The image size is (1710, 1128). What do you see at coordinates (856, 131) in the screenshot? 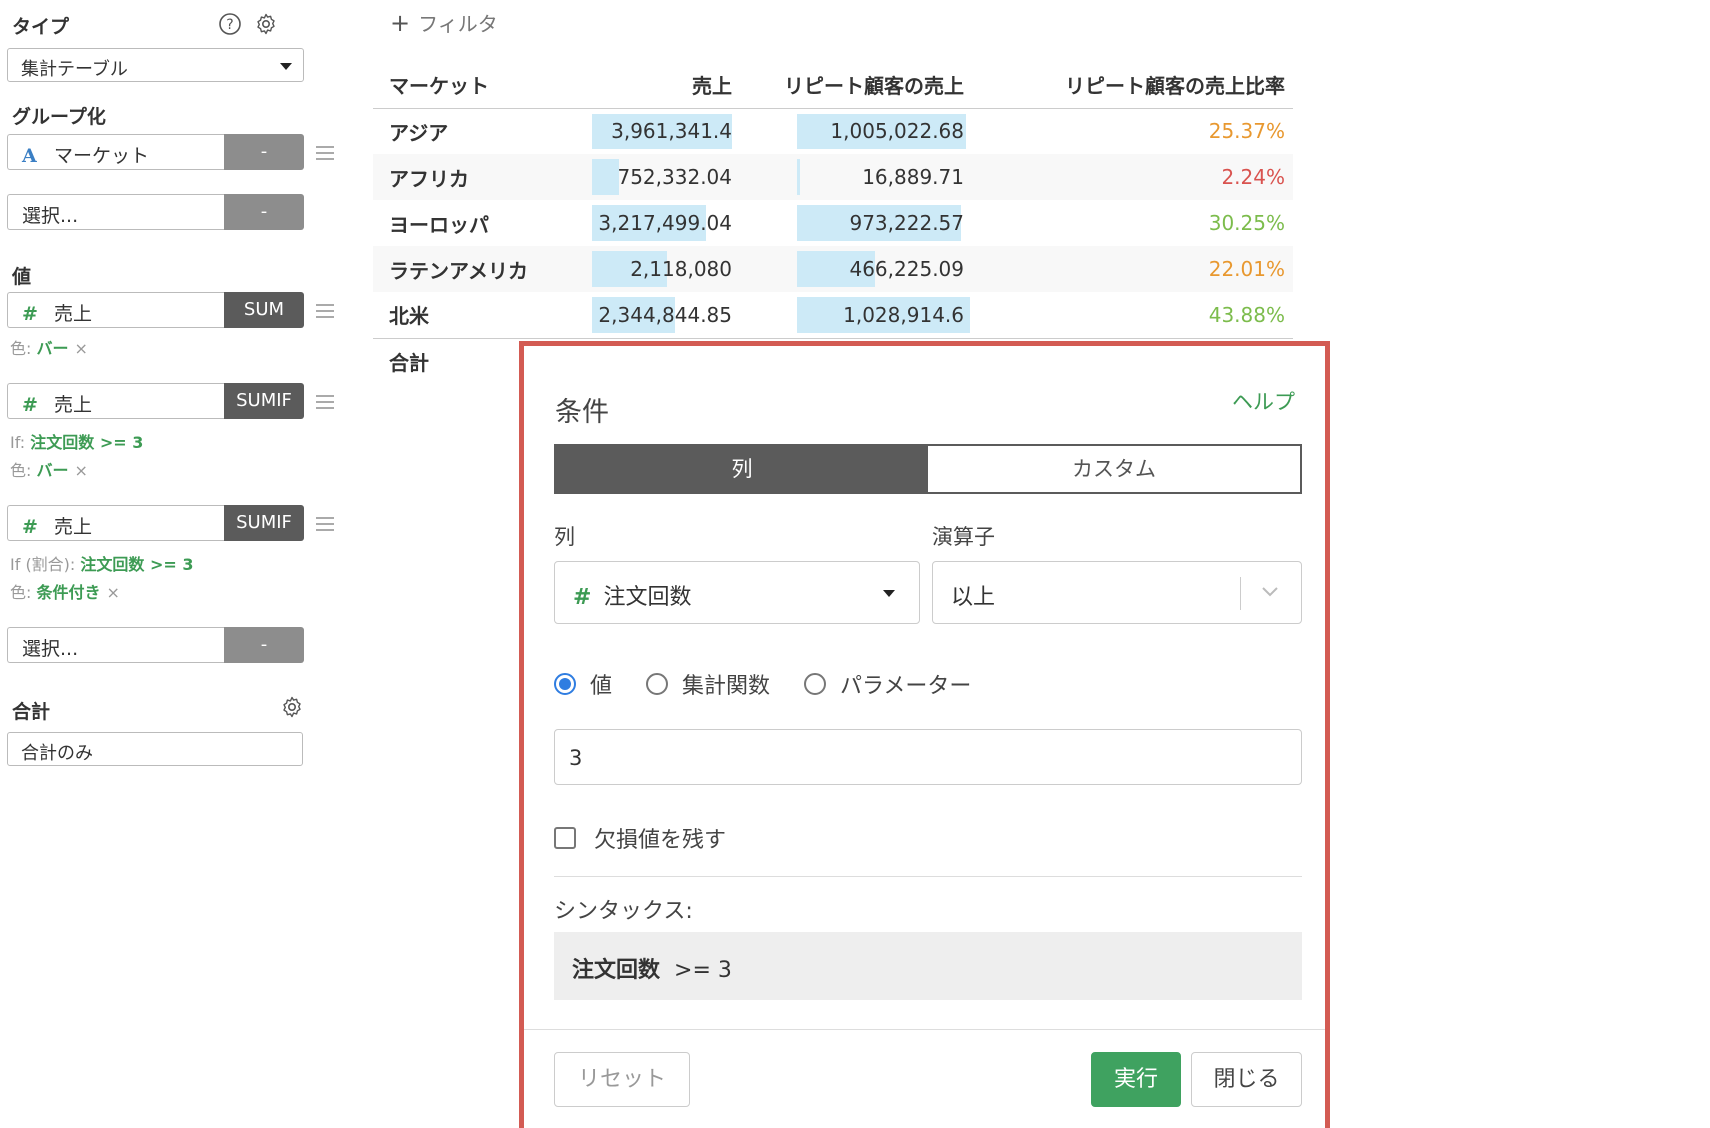
I see `cell-repeat-sales: 1,005,022.68` at bounding box center [856, 131].